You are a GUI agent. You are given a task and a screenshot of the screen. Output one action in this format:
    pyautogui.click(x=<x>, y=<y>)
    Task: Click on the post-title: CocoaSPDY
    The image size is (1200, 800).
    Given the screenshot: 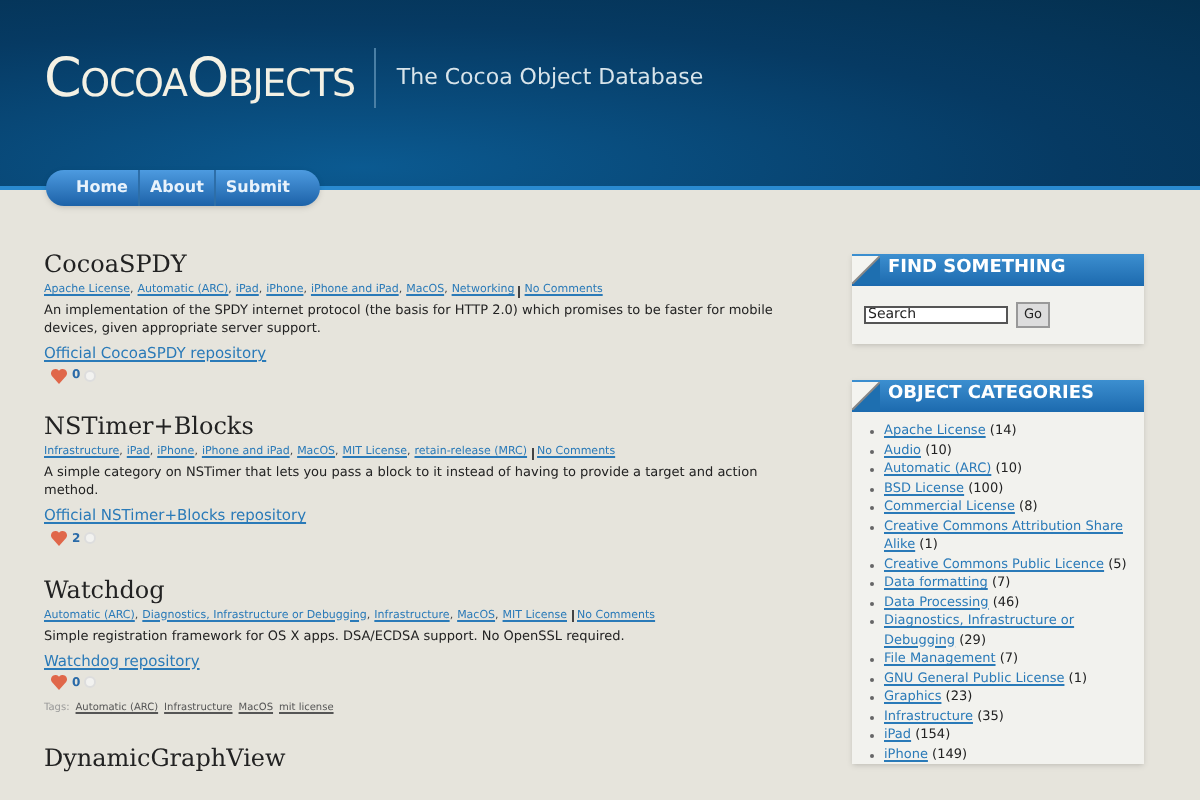 What is the action you would take?
    pyautogui.click(x=115, y=264)
    